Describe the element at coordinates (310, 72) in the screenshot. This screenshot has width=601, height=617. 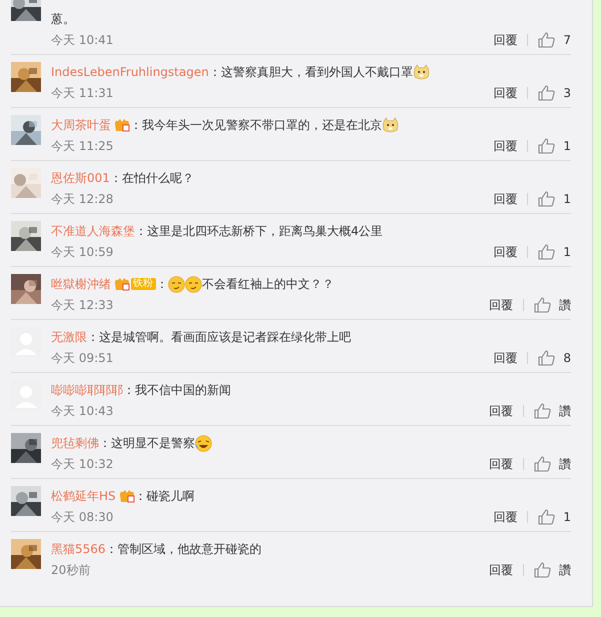
I see `comment-text: ：这警察真胆大，看到外国人不戴口罩` at that location.